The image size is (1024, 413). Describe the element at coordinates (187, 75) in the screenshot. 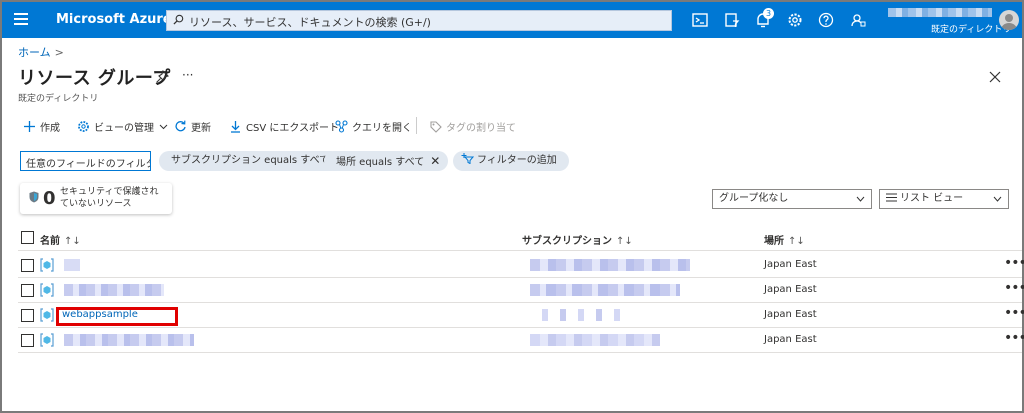

I see `more-actions: ···` at that location.